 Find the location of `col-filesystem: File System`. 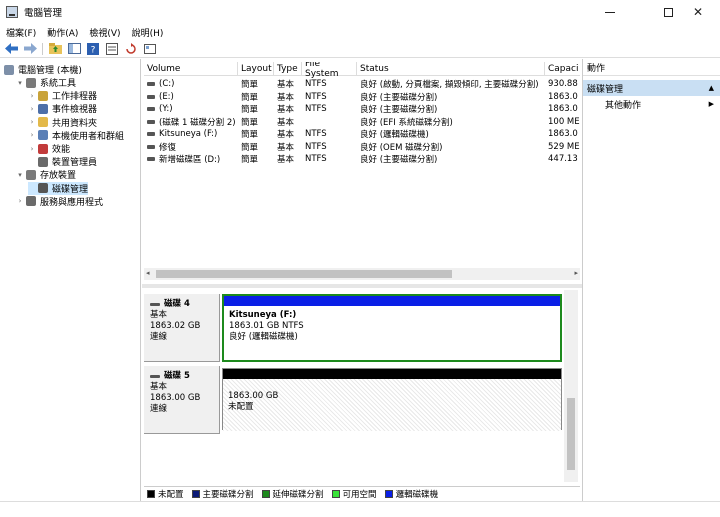

col-filesystem: File System is located at coordinates (329, 70).